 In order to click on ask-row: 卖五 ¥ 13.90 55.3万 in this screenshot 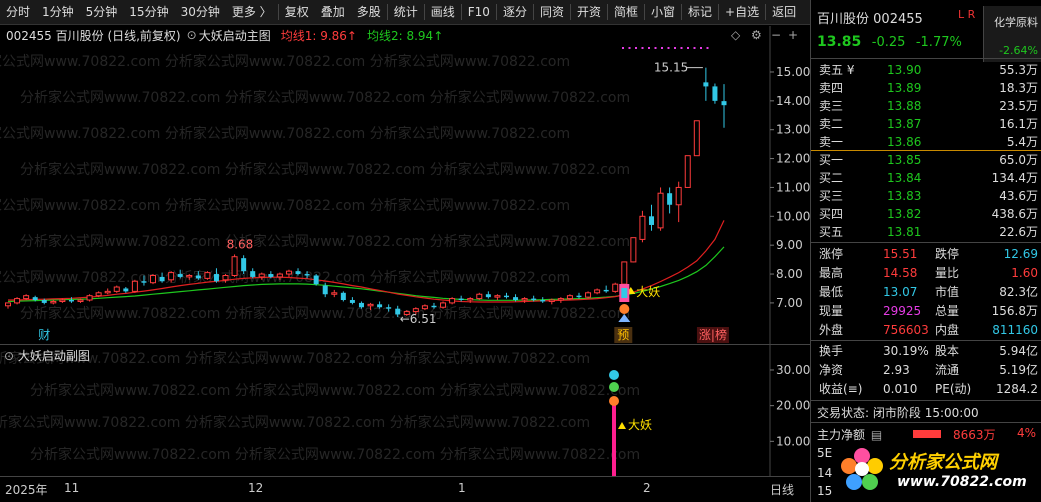, I will do `click(926, 70)`.